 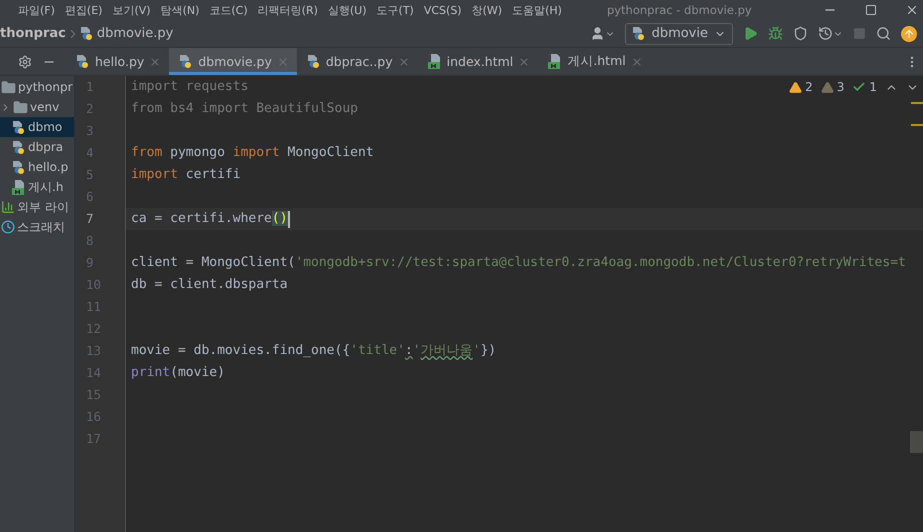 What do you see at coordinates (8, 207) in the screenshot?
I see `library-icon` at bounding box center [8, 207].